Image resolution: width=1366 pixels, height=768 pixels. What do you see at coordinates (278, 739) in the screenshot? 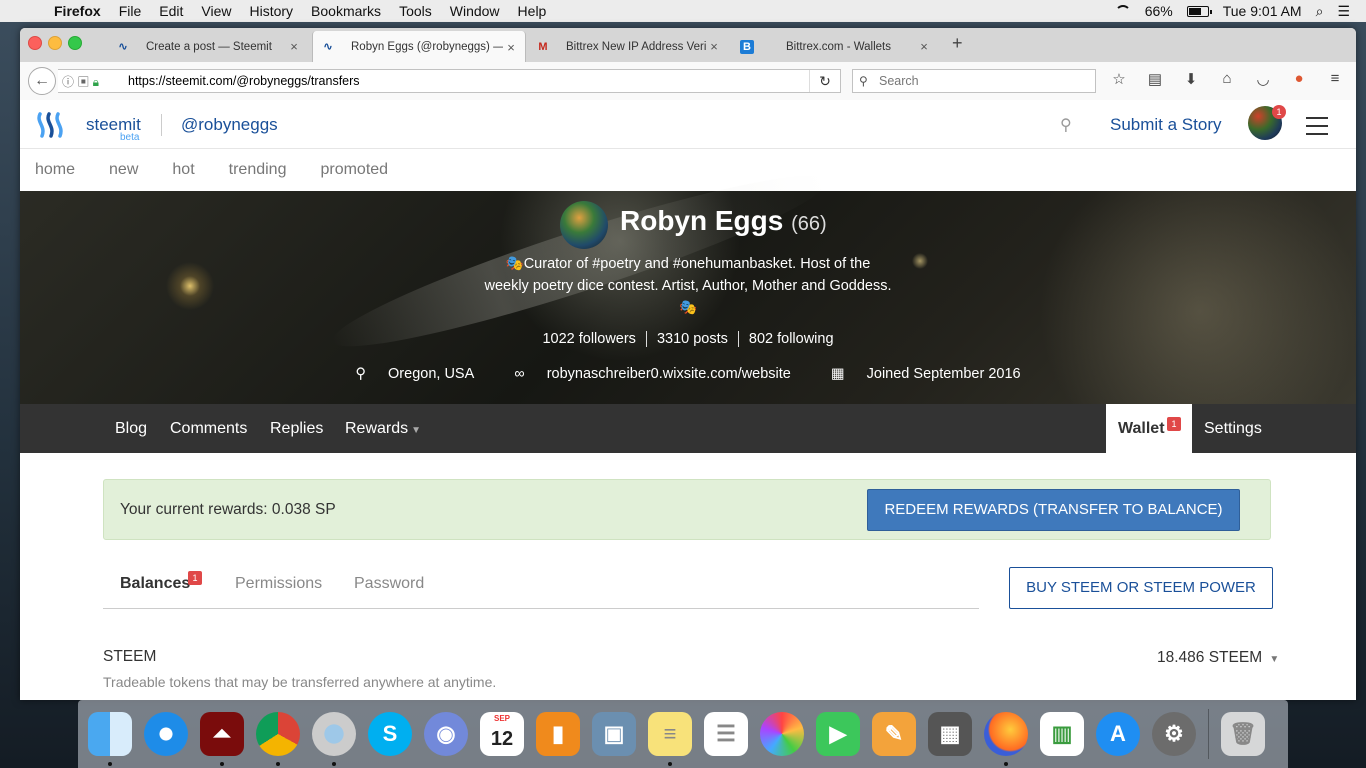
I see `chrome-icon` at bounding box center [278, 739].